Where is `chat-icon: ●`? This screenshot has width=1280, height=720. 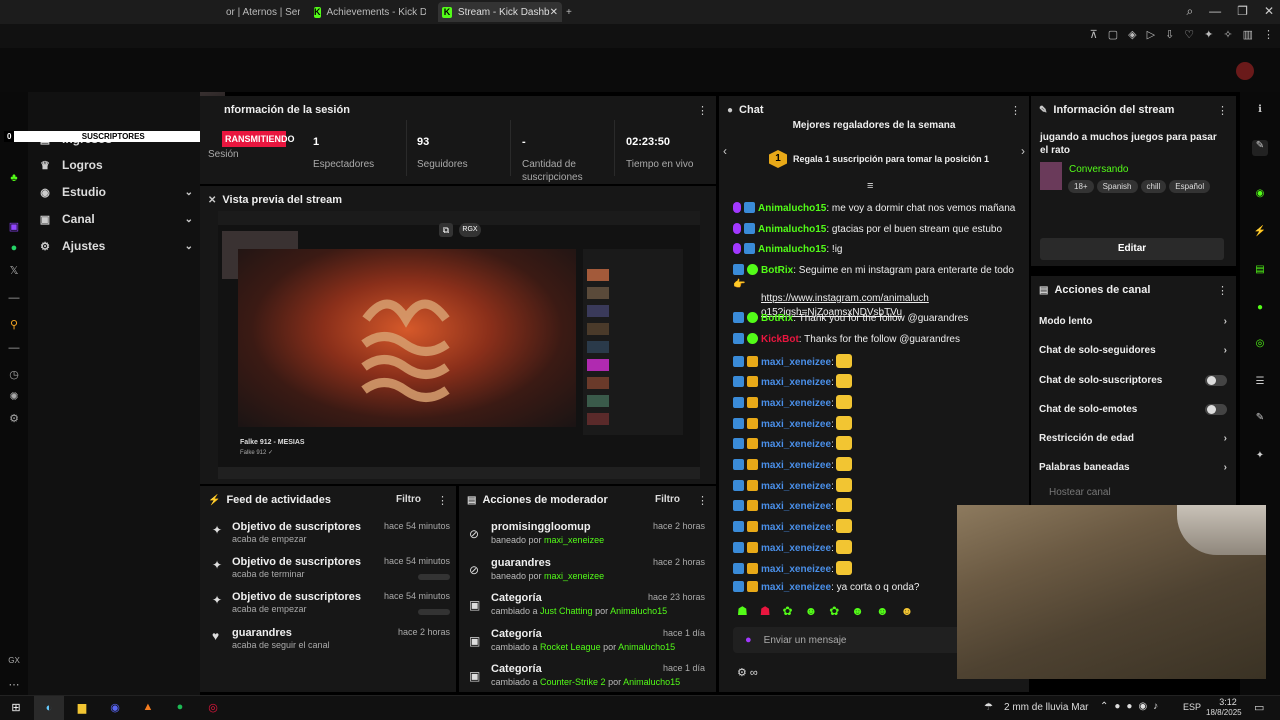 chat-icon: ● is located at coordinates (1260, 310).